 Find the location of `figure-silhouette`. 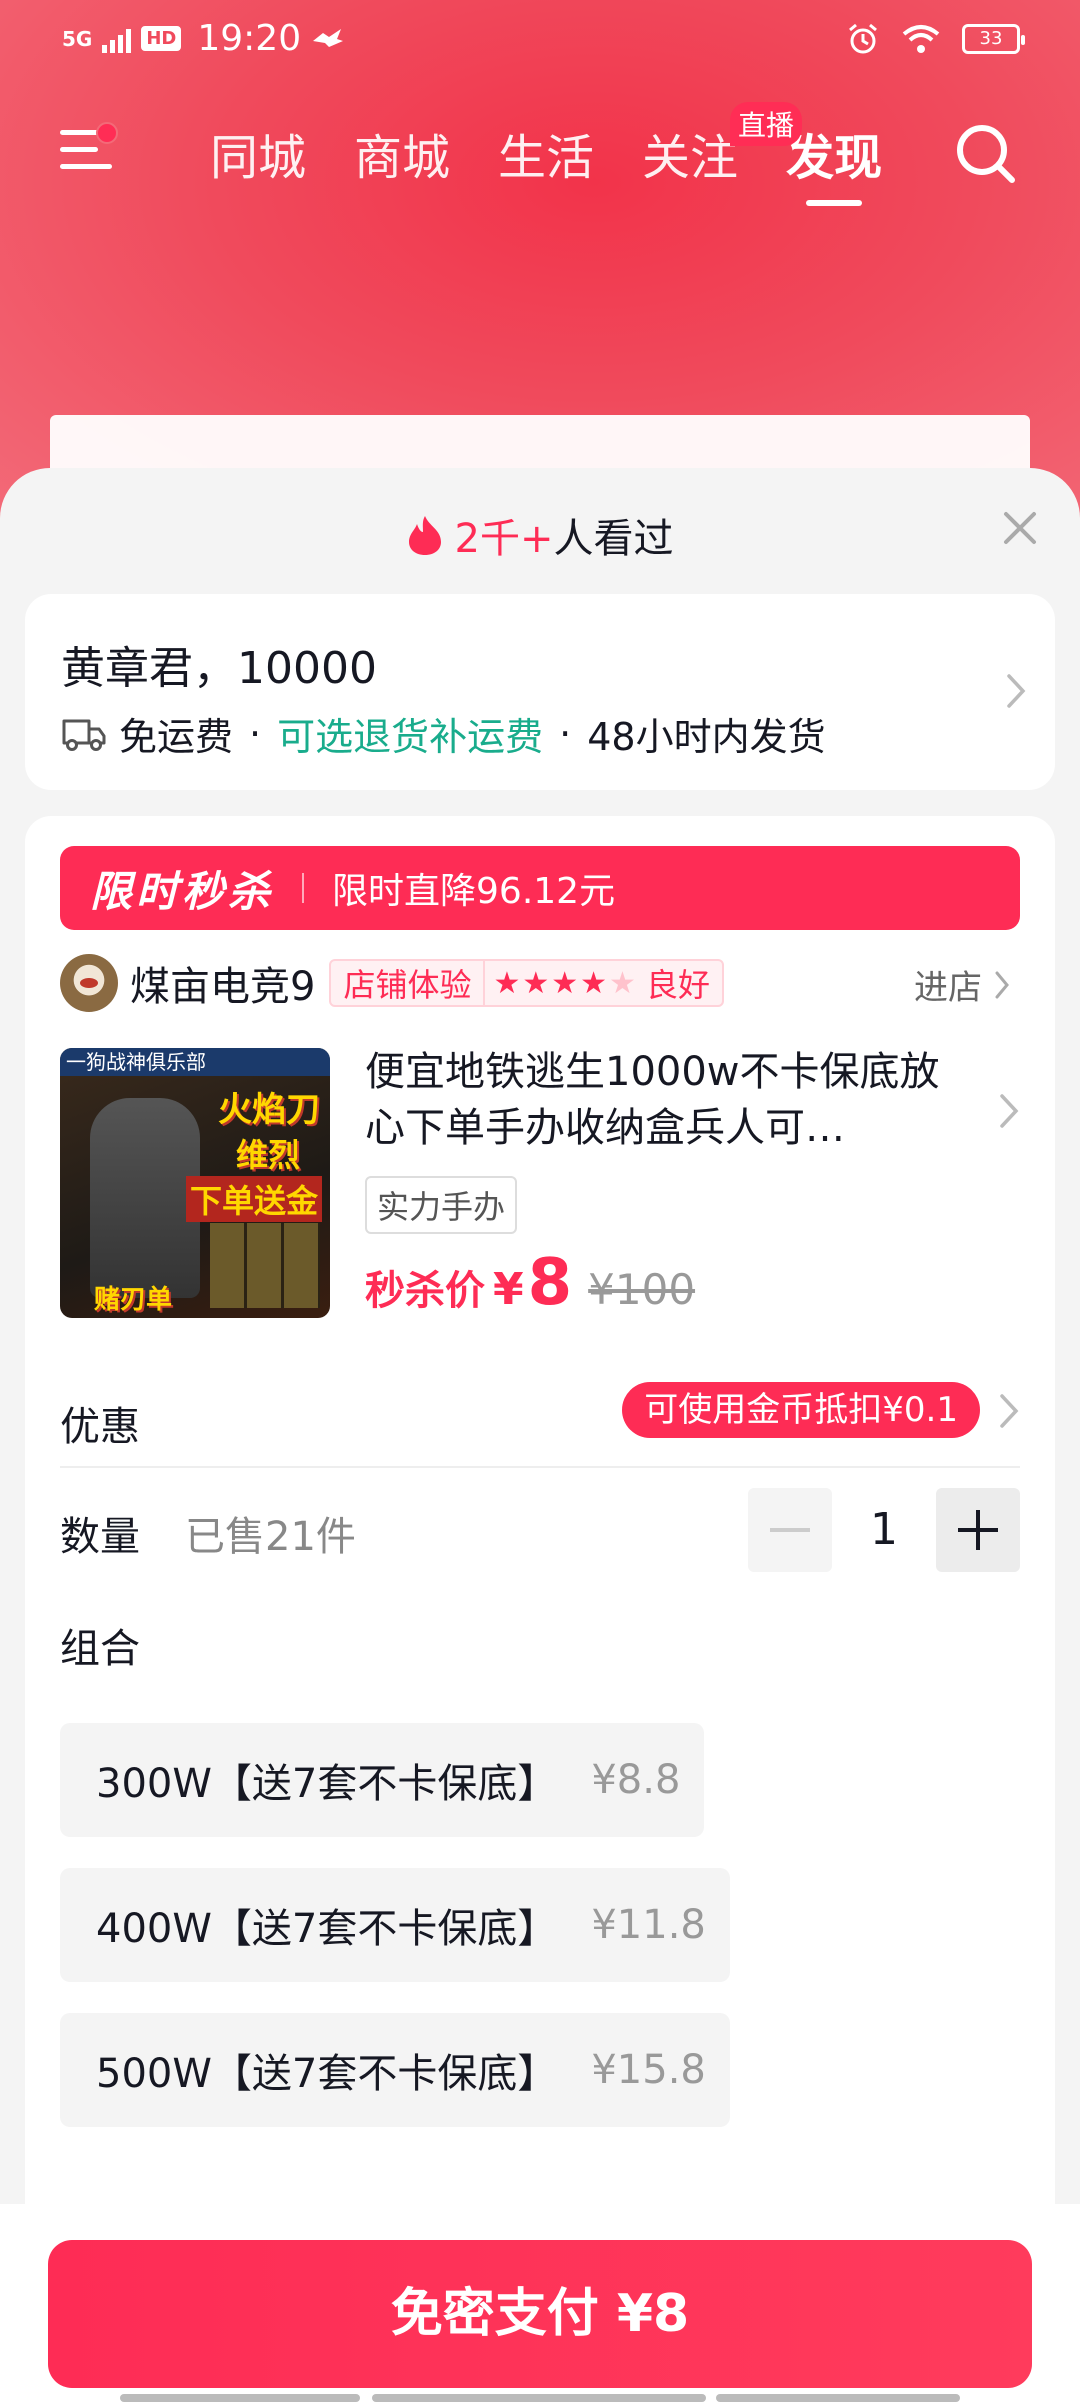

figure-silhouette is located at coordinates (145, 1198).